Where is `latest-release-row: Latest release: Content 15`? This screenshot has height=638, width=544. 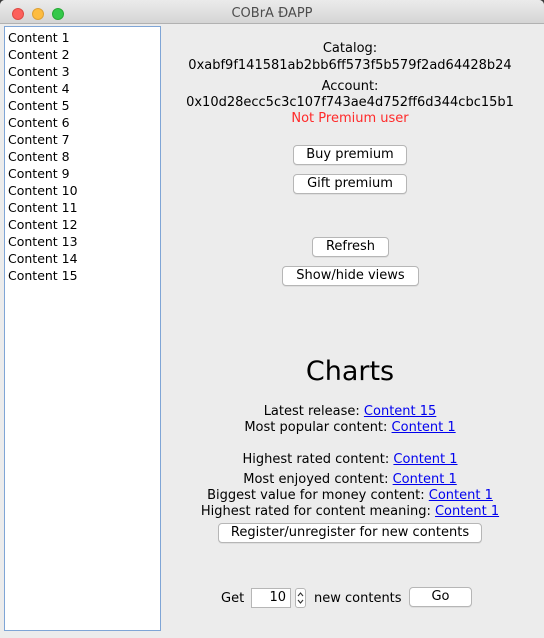 latest-release-row: Latest release: Content 15 is located at coordinates (350, 411).